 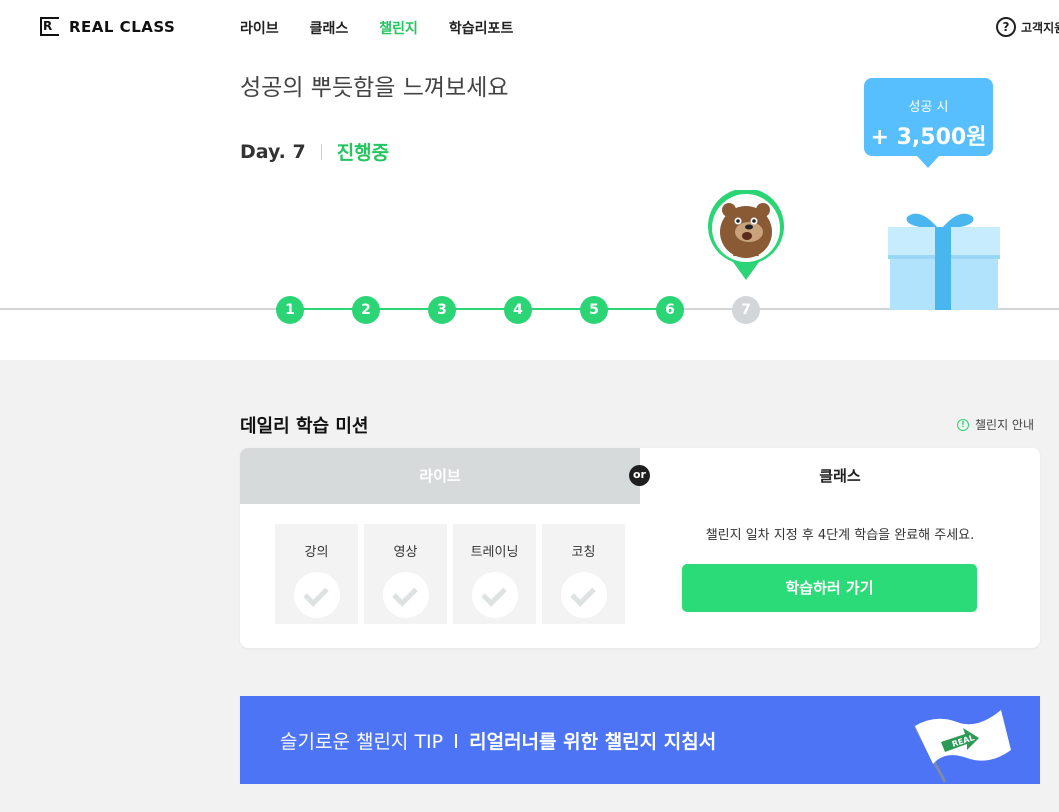 I want to click on reward-bubble: 성공 시 + 3,500원, so click(x=928, y=123).